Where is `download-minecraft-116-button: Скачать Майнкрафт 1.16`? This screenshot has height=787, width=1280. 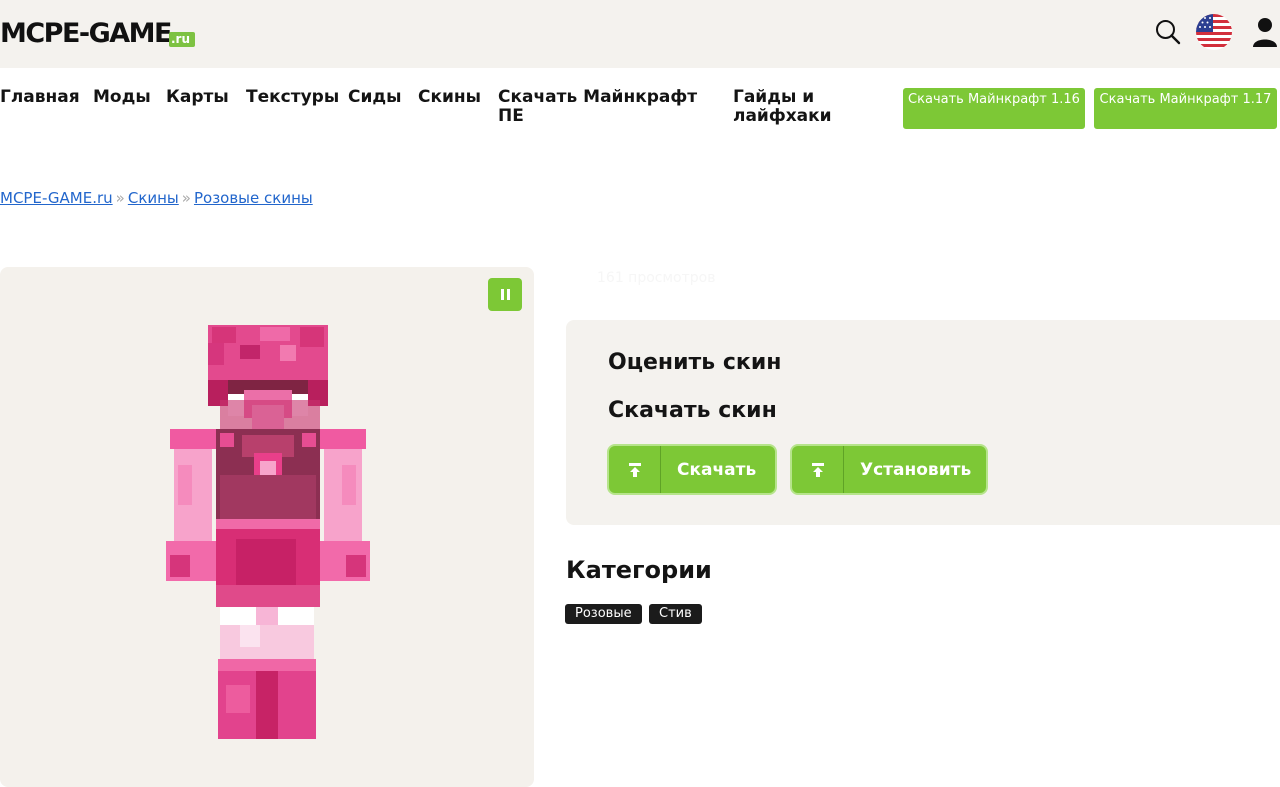 download-minecraft-116-button: Скачать Майнкрафт 1.16 is located at coordinates (994, 108).